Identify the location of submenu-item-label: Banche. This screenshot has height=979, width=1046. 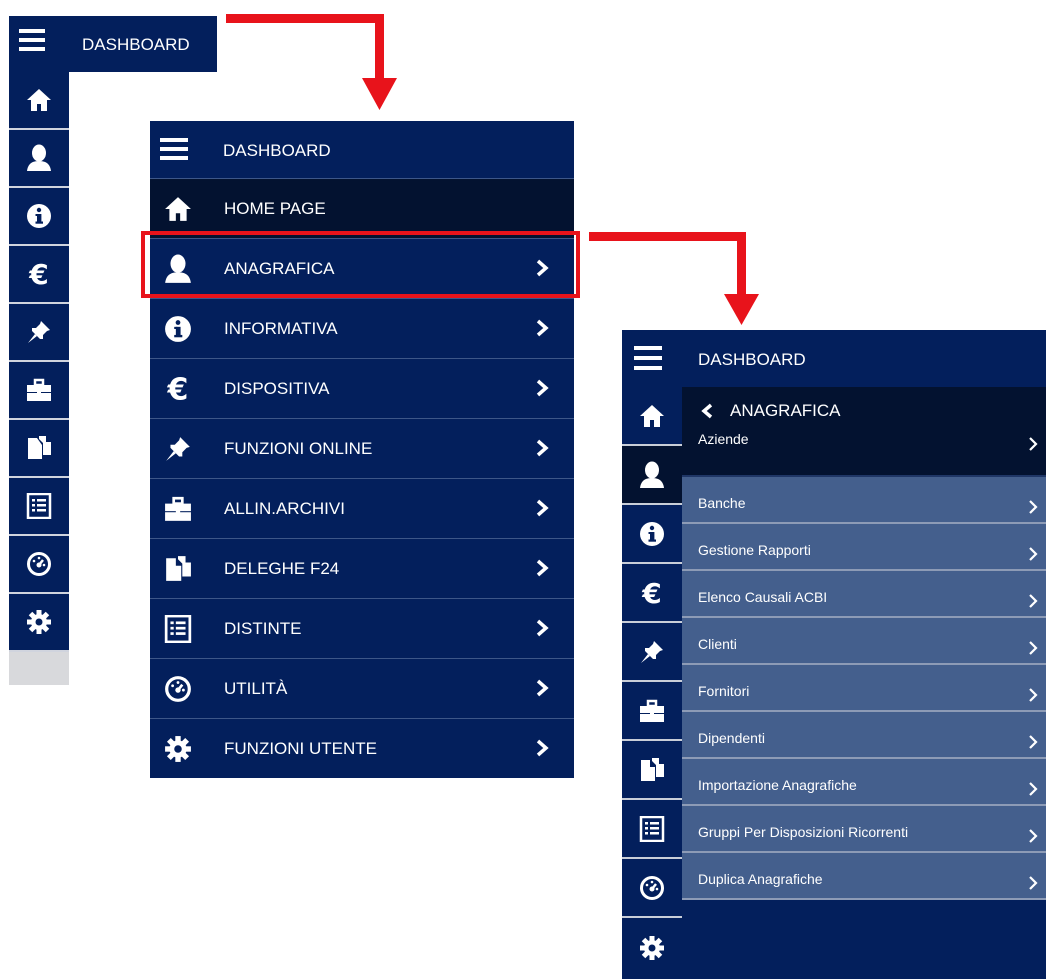
(722, 503).